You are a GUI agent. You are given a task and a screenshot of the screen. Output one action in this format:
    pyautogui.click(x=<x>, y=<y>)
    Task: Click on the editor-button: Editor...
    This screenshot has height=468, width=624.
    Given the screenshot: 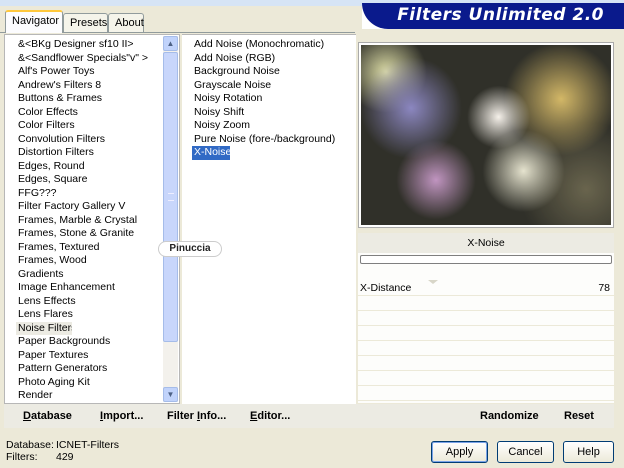 What is the action you would take?
    pyautogui.click(x=270, y=416)
    